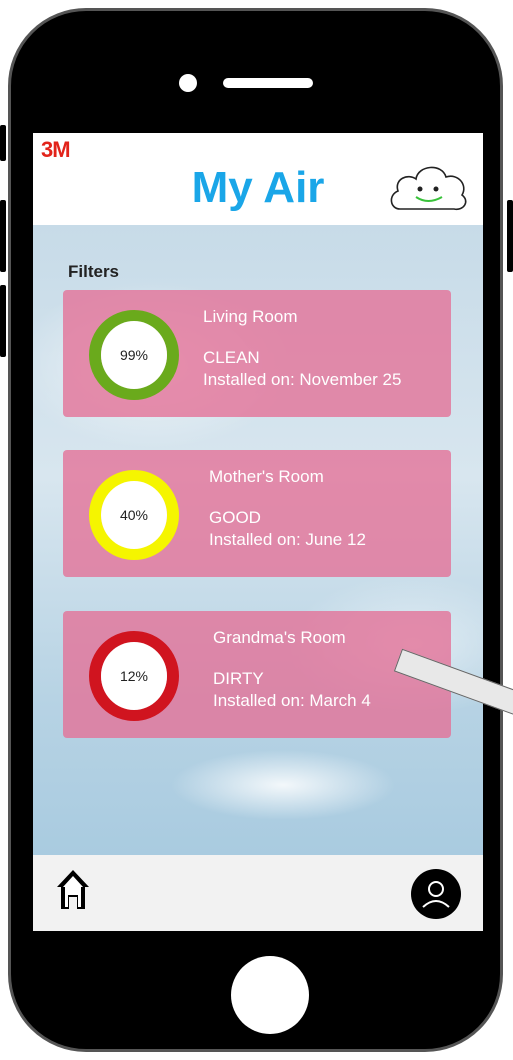  I want to click on filter-status: GOOD, so click(235, 517).